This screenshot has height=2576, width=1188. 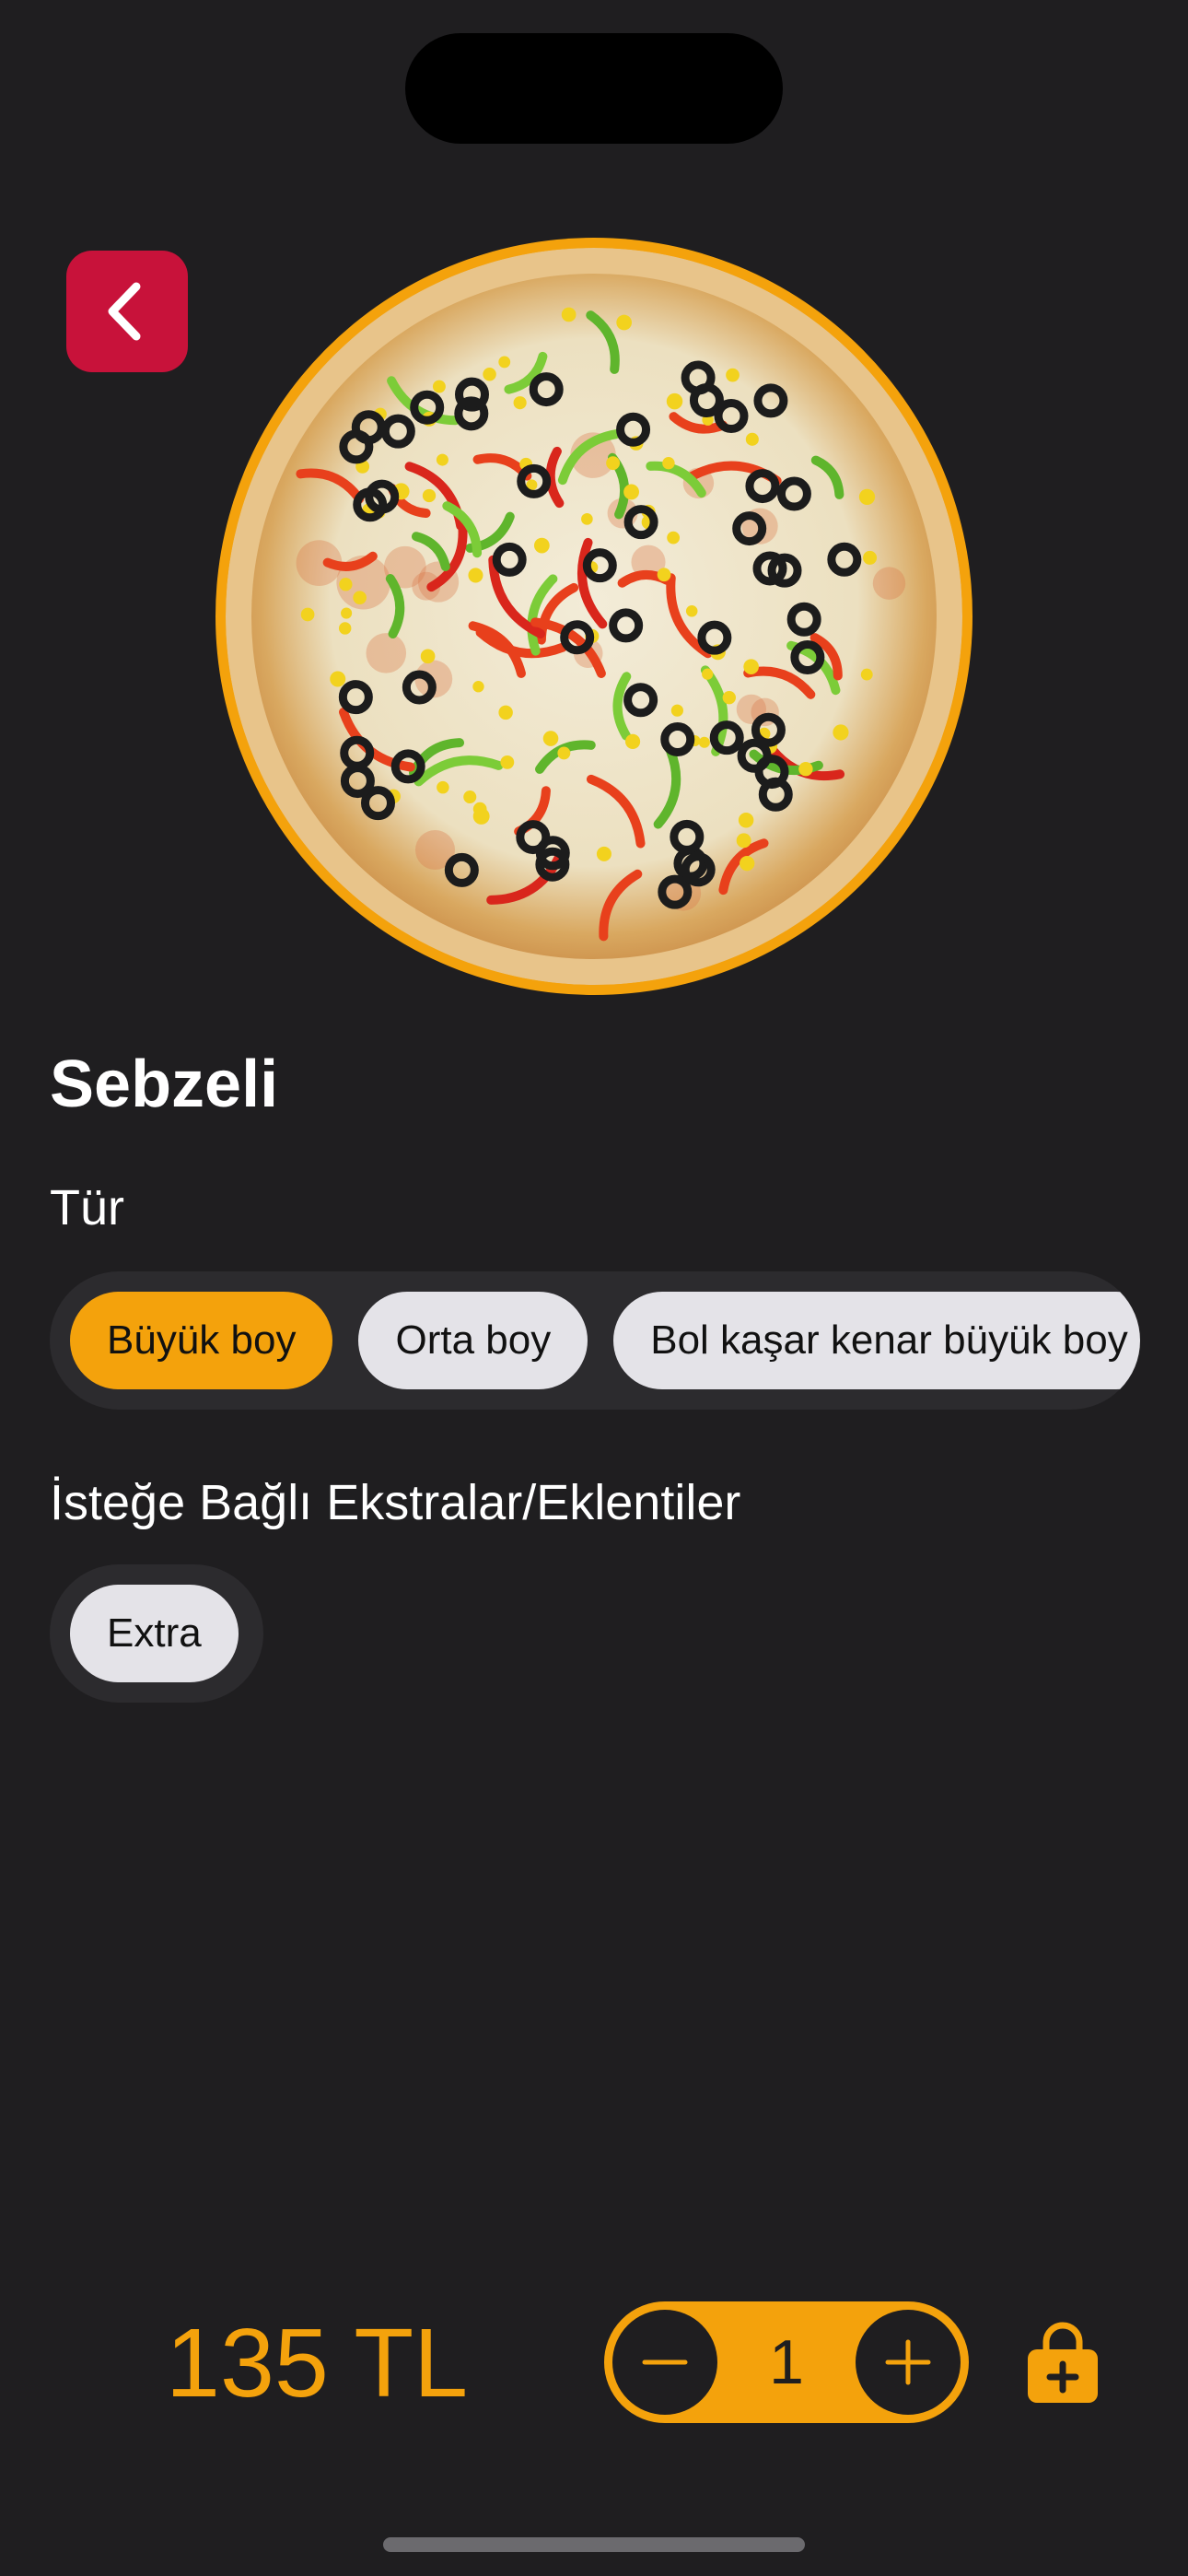 I want to click on home-indicator, so click(x=594, y=2544).